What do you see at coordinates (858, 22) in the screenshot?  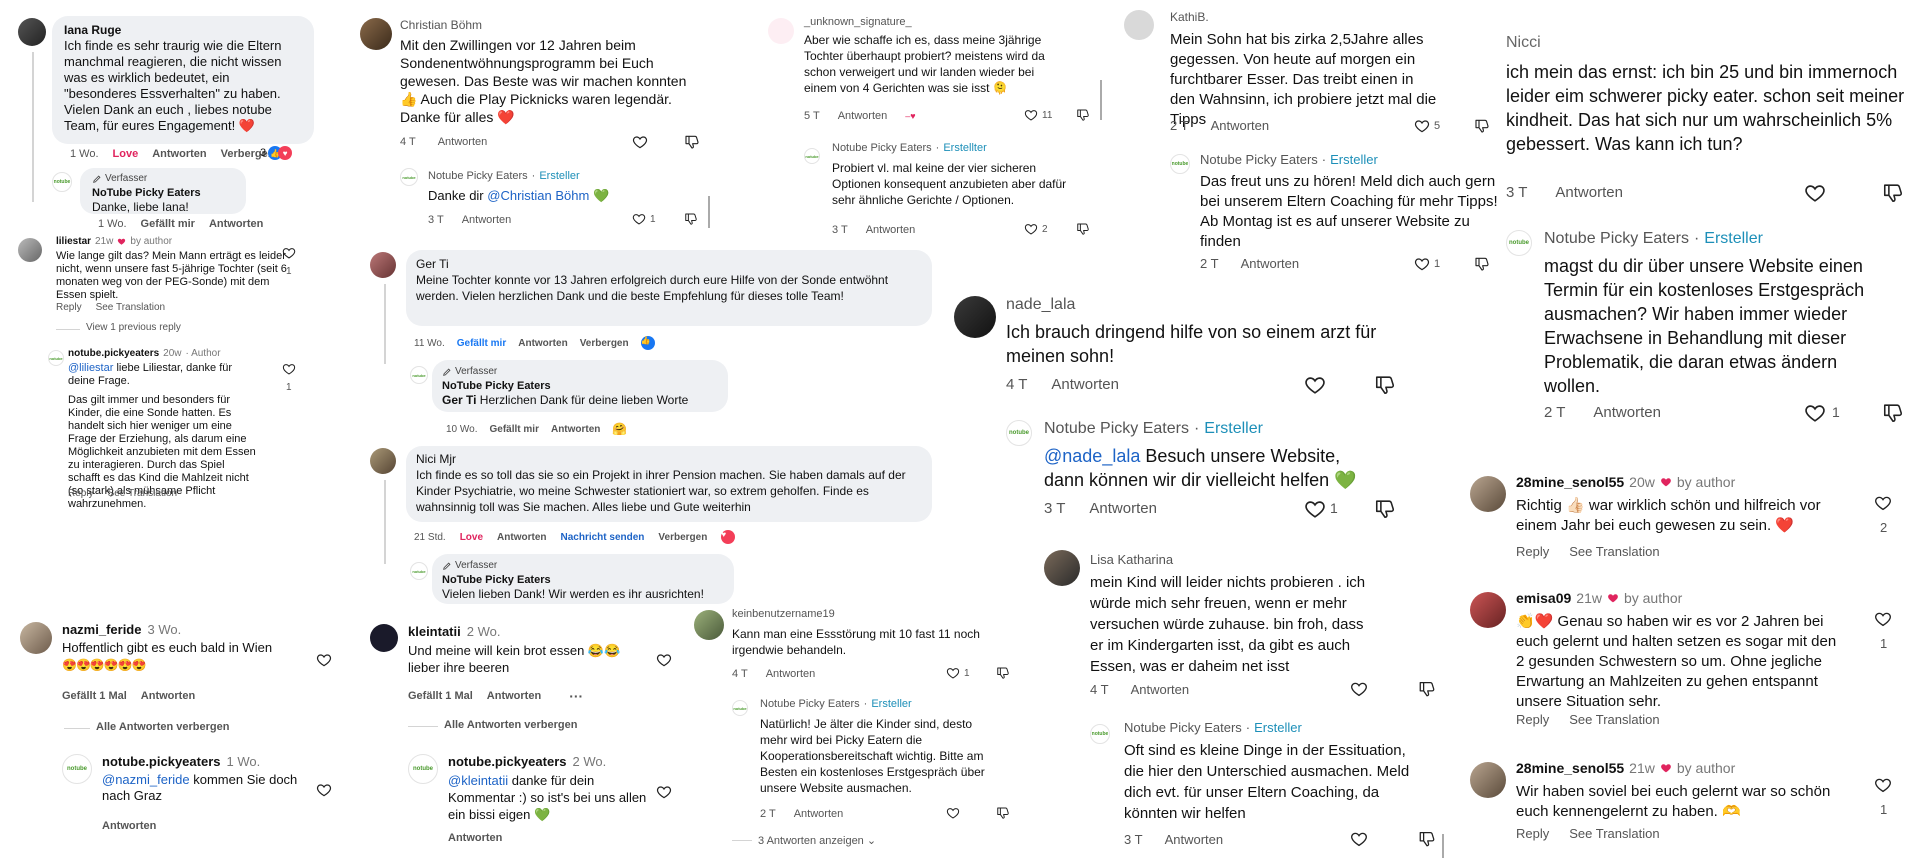 I see `author-name: _unknown_signature_` at bounding box center [858, 22].